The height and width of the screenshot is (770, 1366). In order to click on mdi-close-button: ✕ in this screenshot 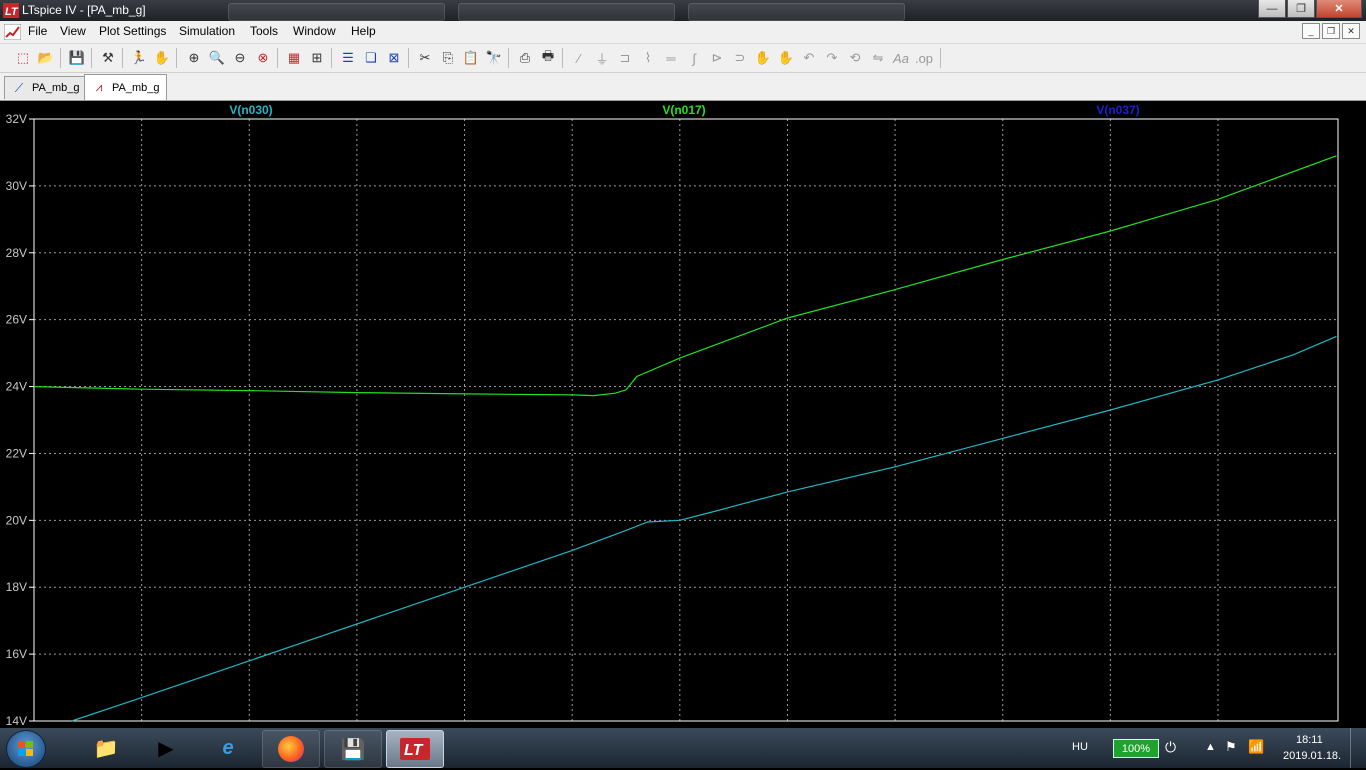, I will do `click(1351, 31)`.